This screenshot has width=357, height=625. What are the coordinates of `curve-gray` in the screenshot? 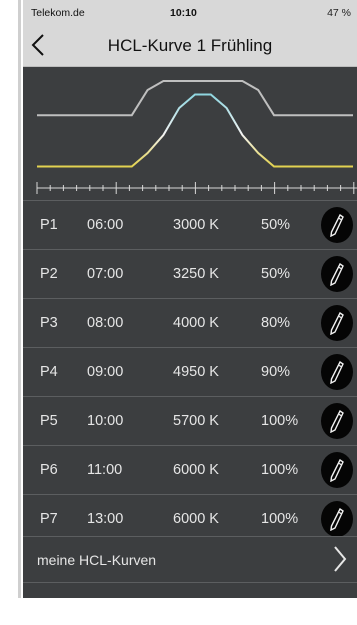 It's located at (195, 98).